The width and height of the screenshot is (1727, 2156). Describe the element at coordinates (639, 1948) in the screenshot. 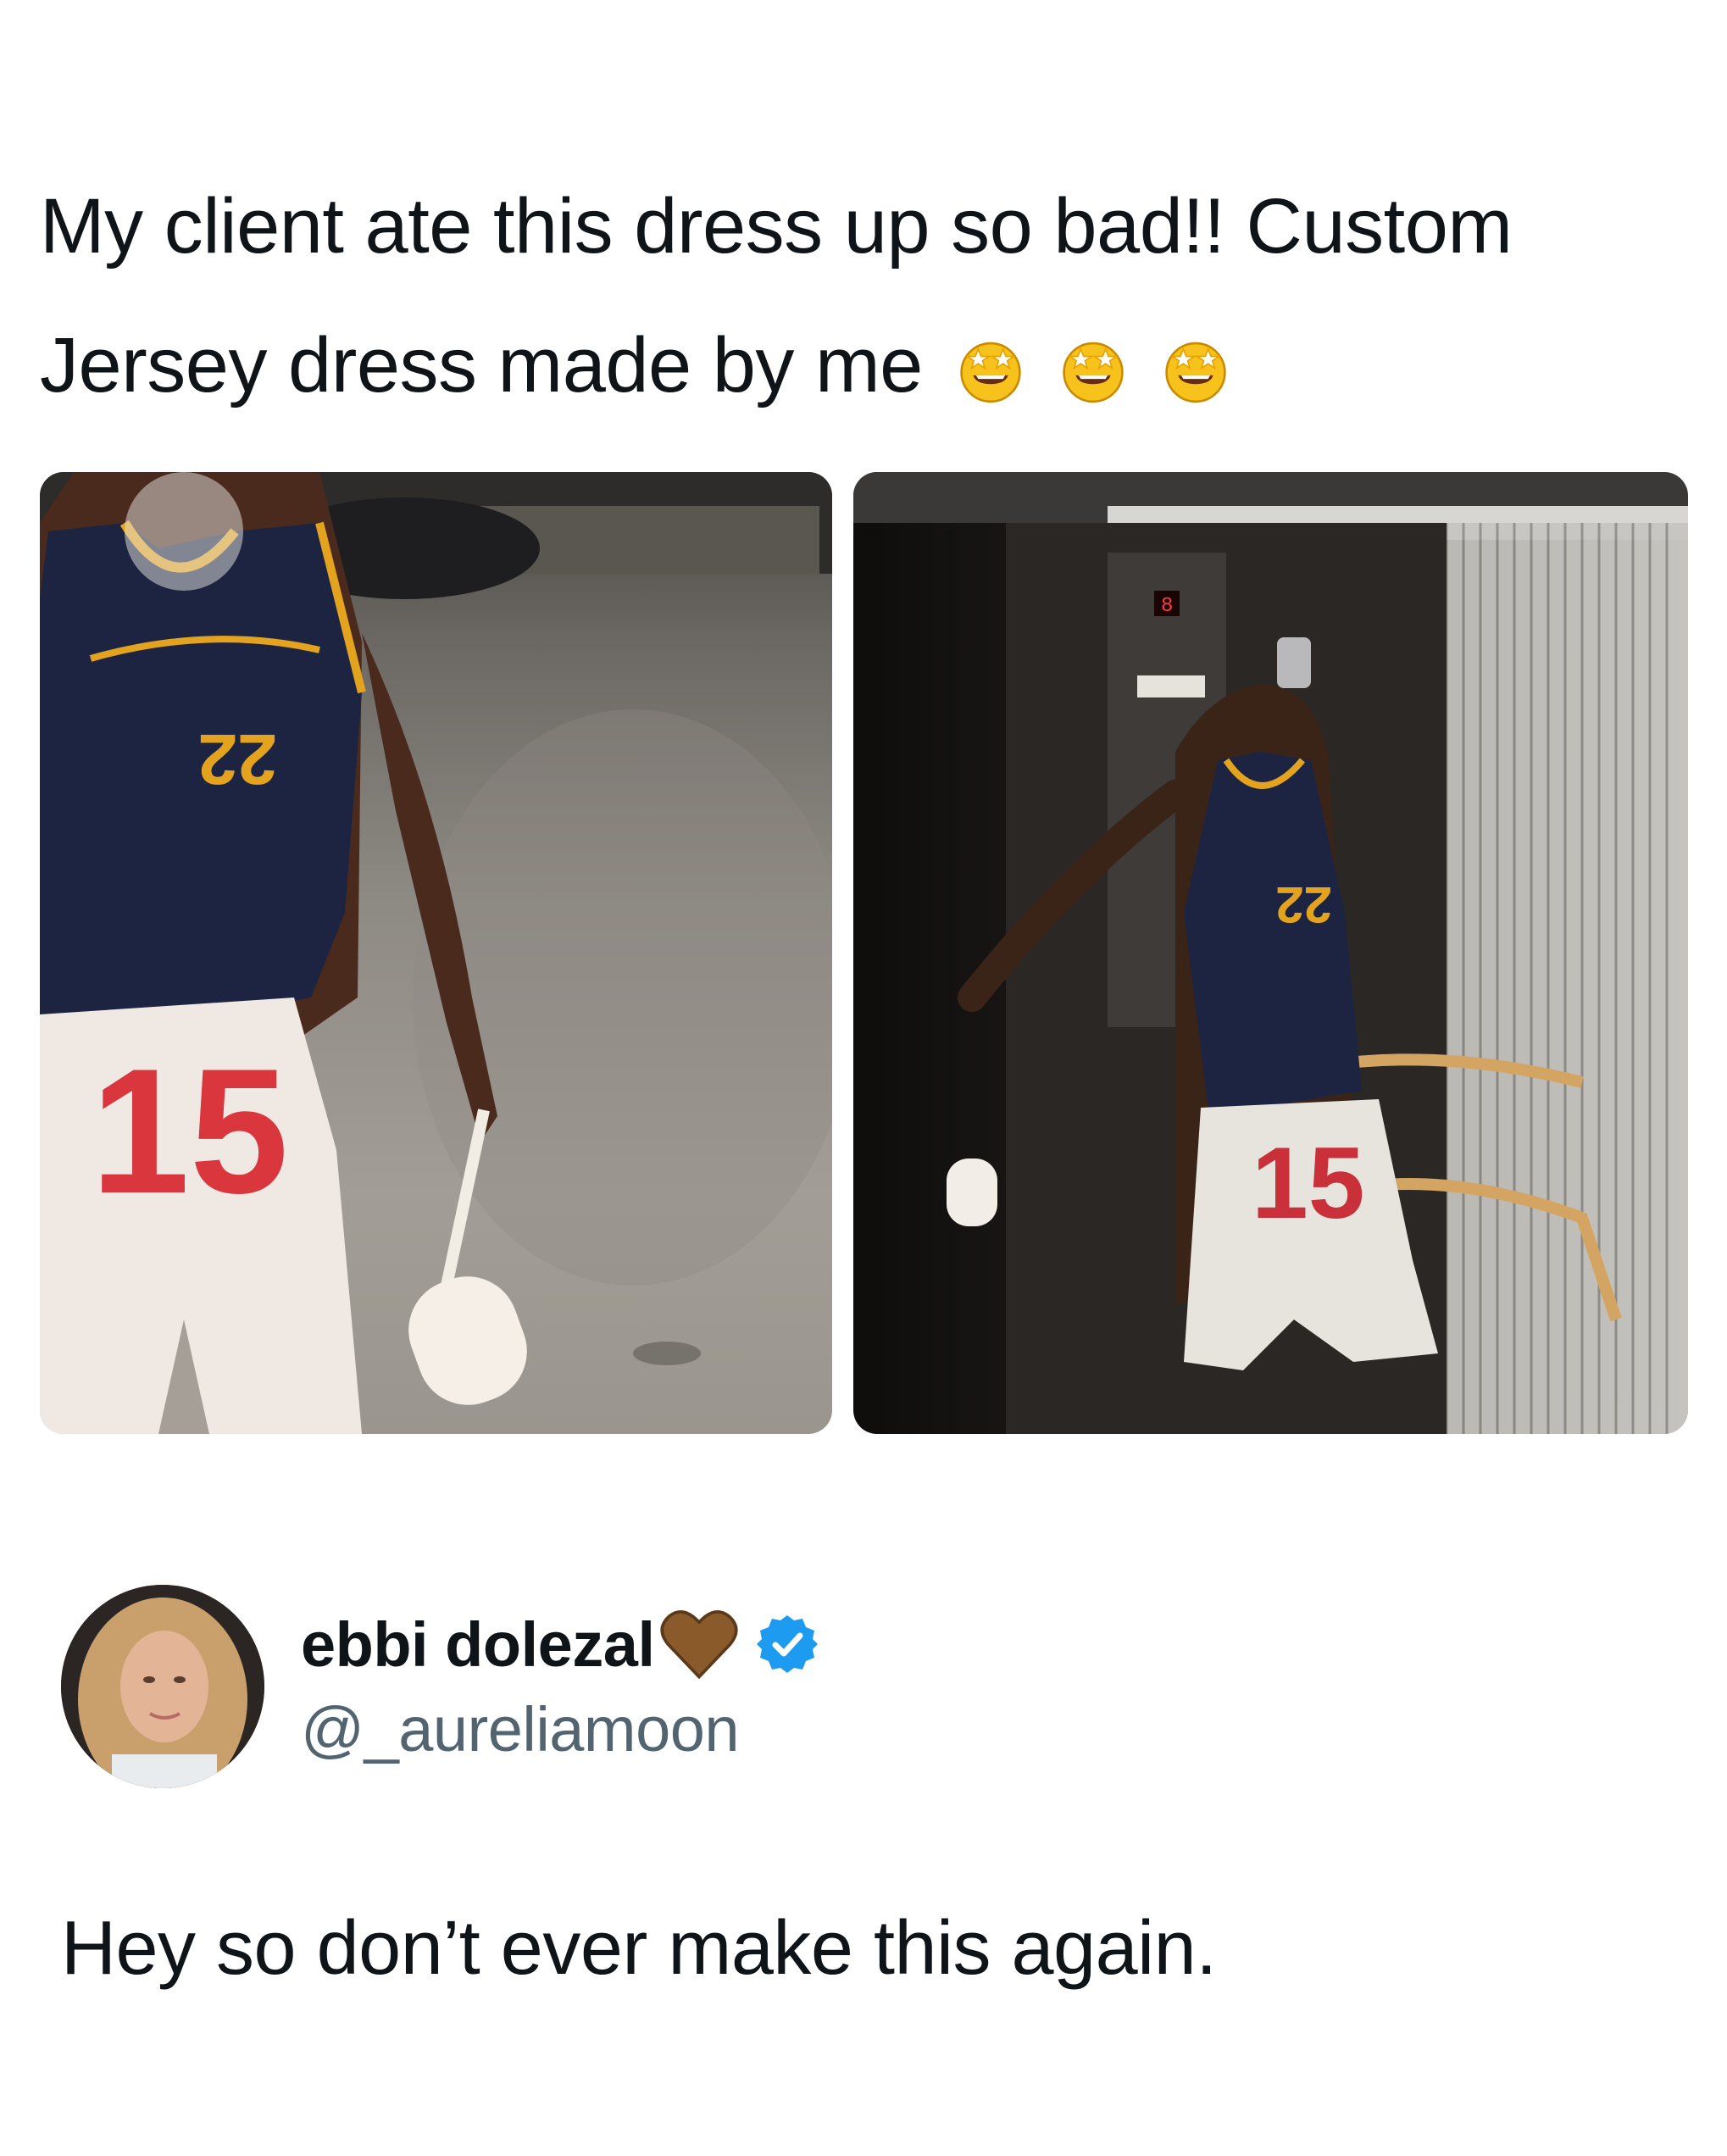

I see `reply-tweet-text: Hey so don’t ever make this again.` at that location.